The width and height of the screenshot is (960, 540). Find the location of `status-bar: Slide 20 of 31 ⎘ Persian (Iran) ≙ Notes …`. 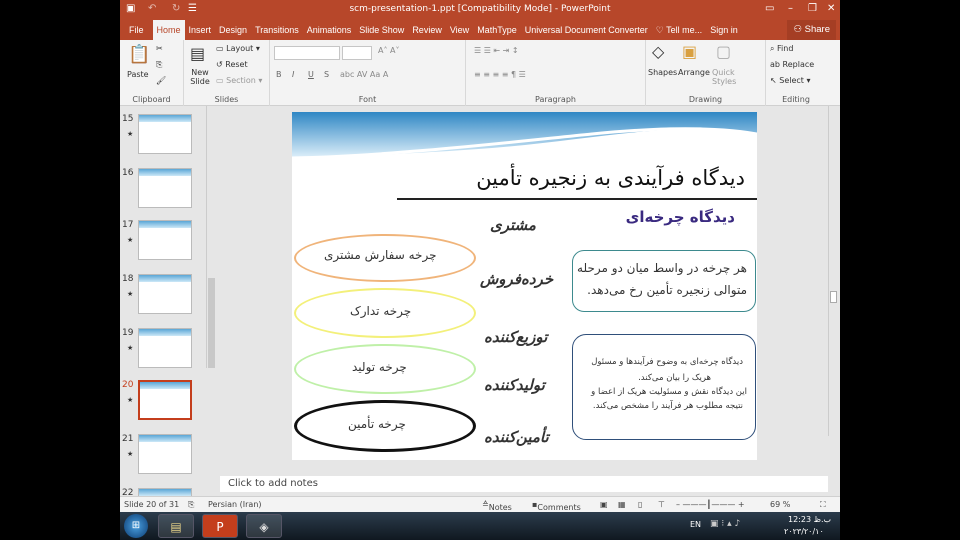

status-bar: Slide 20 of 31 ⎘ Persian (Iran) ≙ Notes … is located at coordinates (480, 504).